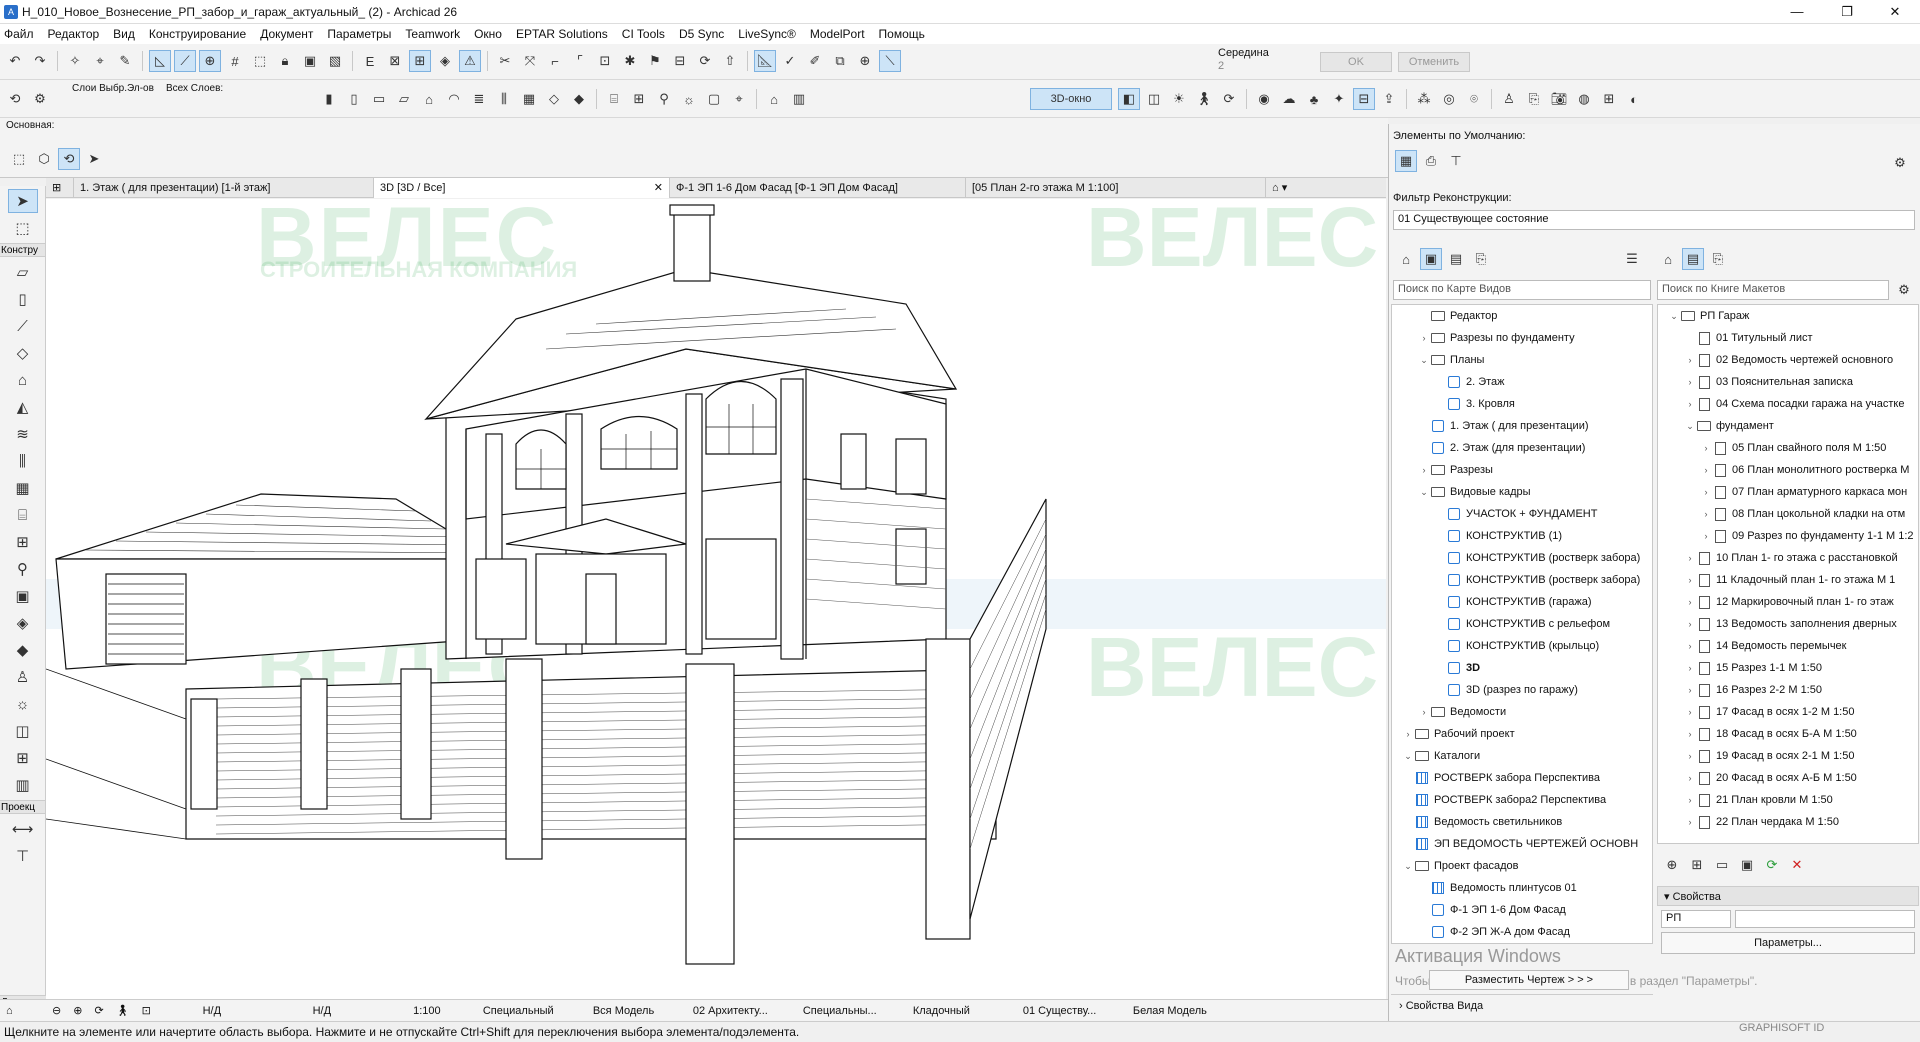 The width and height of the screenshot is (1920, 1042). What do you see at coordinates (1129, 99) in the screenshot?
I see `section-cube-icon: ◧` at bounding box center [1129, 99].